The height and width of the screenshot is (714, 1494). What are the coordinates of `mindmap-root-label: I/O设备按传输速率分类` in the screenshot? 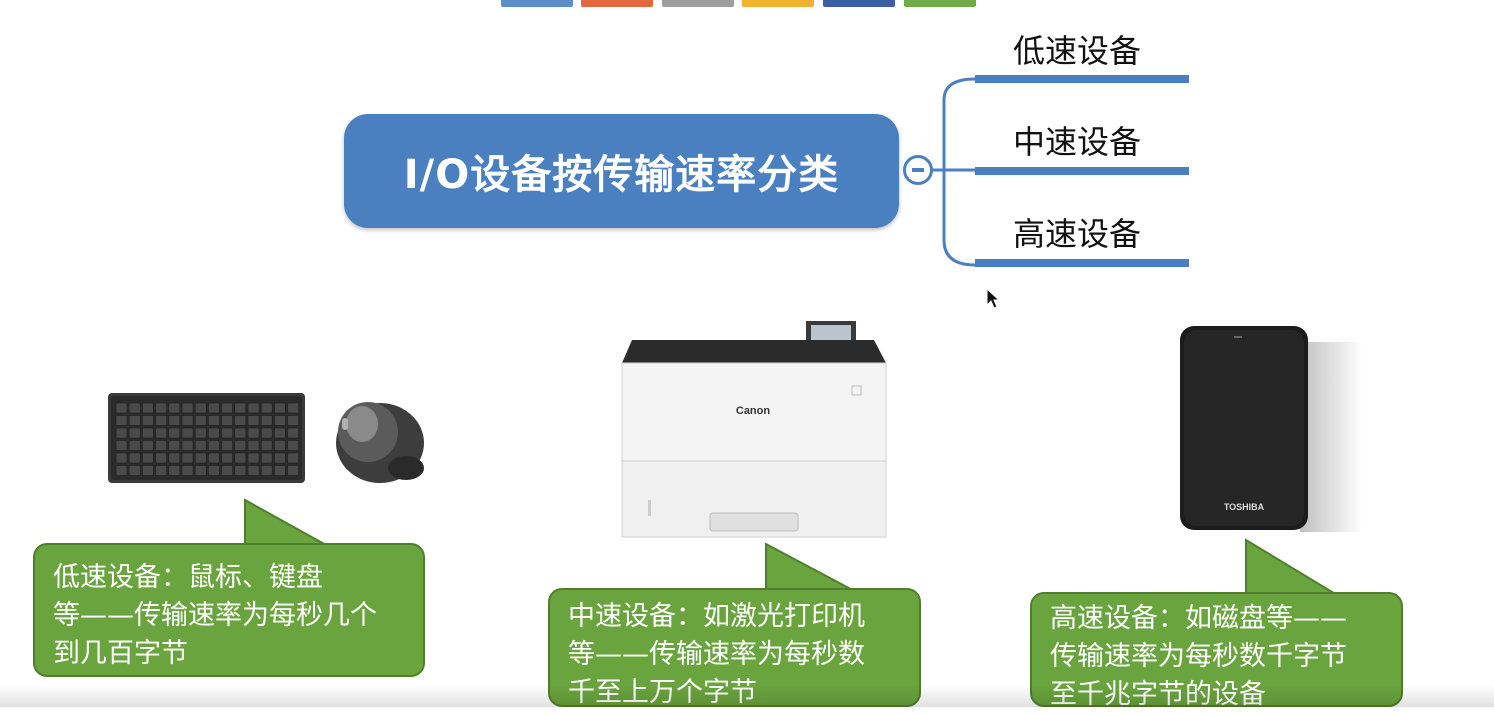 It's located at (621, 175).